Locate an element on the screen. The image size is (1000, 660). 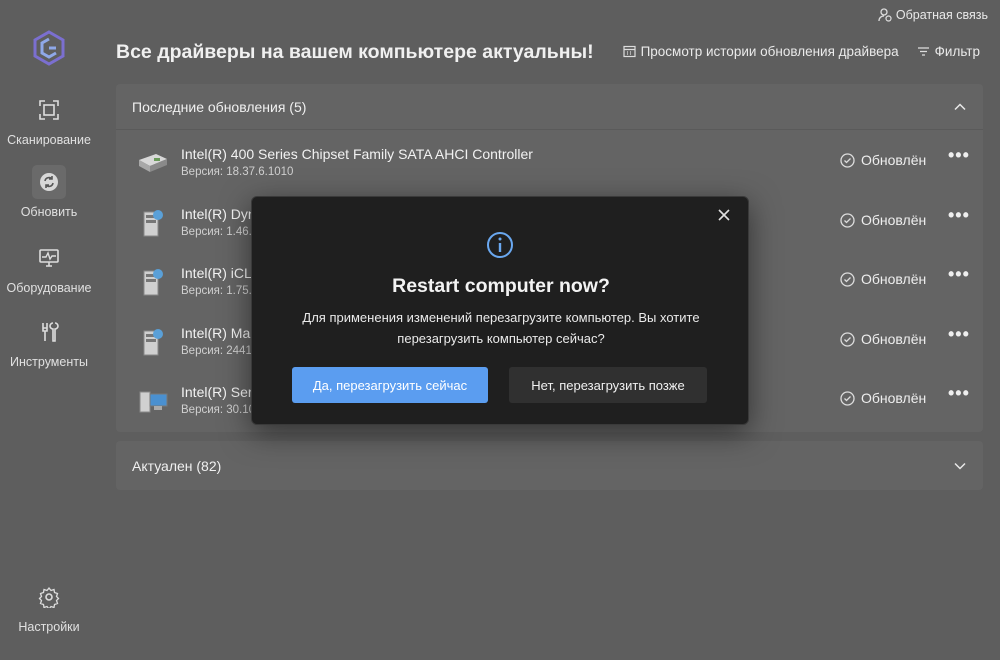
sidebar-item-label: Сканирование is located at coordinates (49, 140).